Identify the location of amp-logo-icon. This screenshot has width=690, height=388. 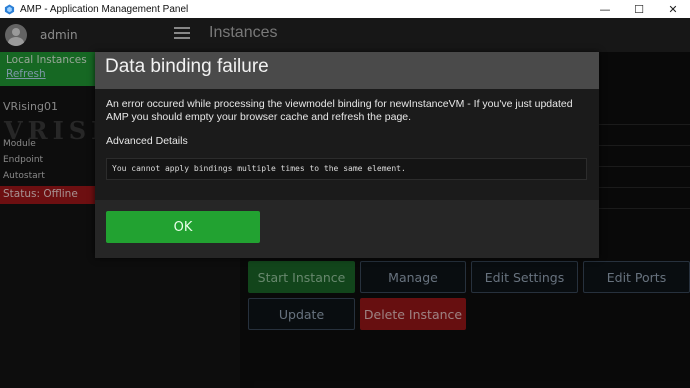
(9, 9).